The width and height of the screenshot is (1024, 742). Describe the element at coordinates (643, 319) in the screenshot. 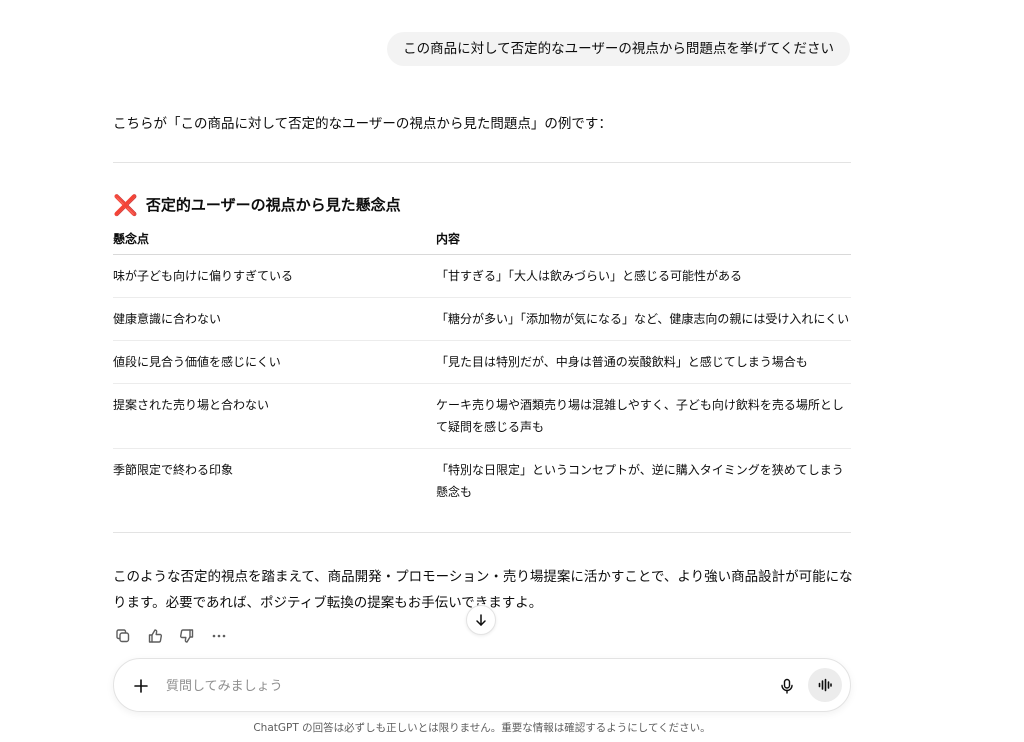

I see `table-cell-detail: 「糖分が多い」「添加物が気になる」など、健康志向の親には受け入れにくい` at that location.